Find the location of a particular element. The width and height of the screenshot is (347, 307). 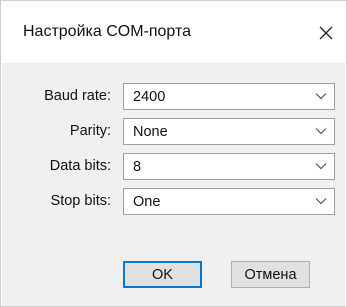

baud-rate-select: 2400 is located at coordinates (229, 96).